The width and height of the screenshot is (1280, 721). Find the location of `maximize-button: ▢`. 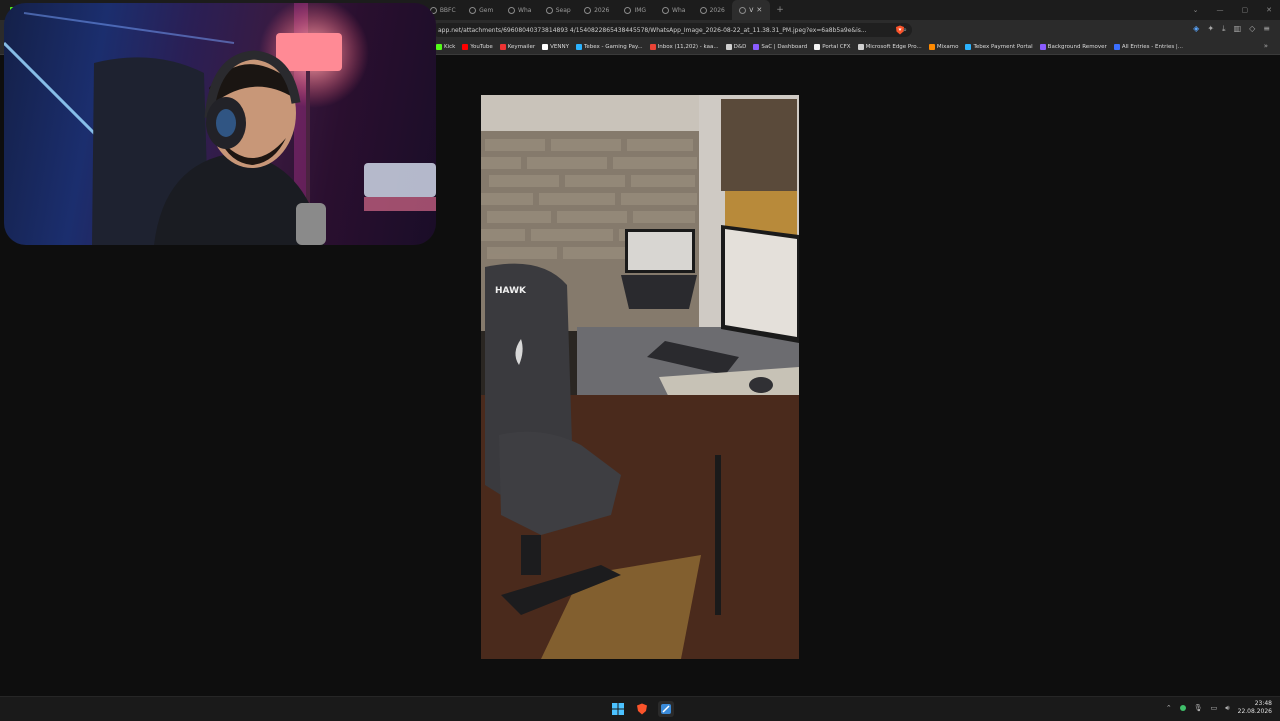

maximize-button: ▢ is located at coordinates (1245, 10).